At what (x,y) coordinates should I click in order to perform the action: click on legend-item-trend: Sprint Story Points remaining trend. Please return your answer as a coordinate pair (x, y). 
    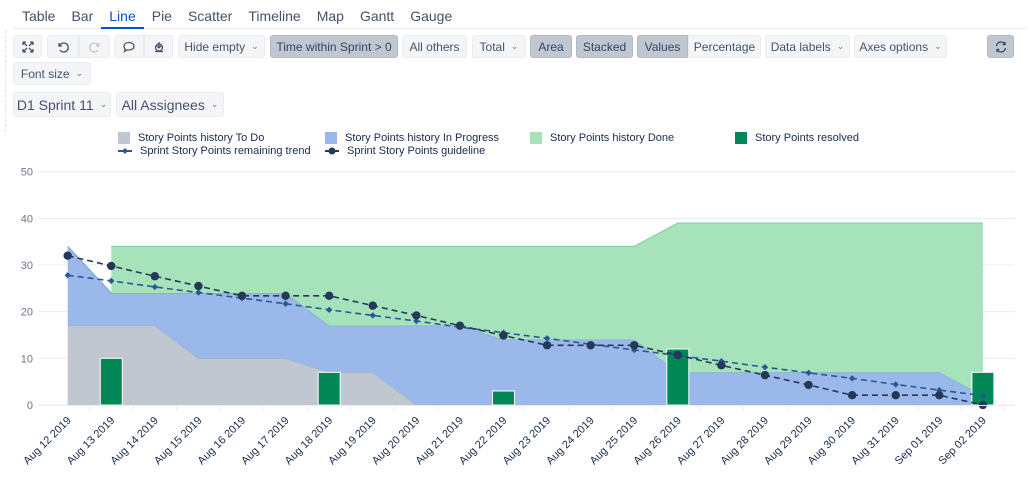
    Looking at the image, I should click on (214, 151).